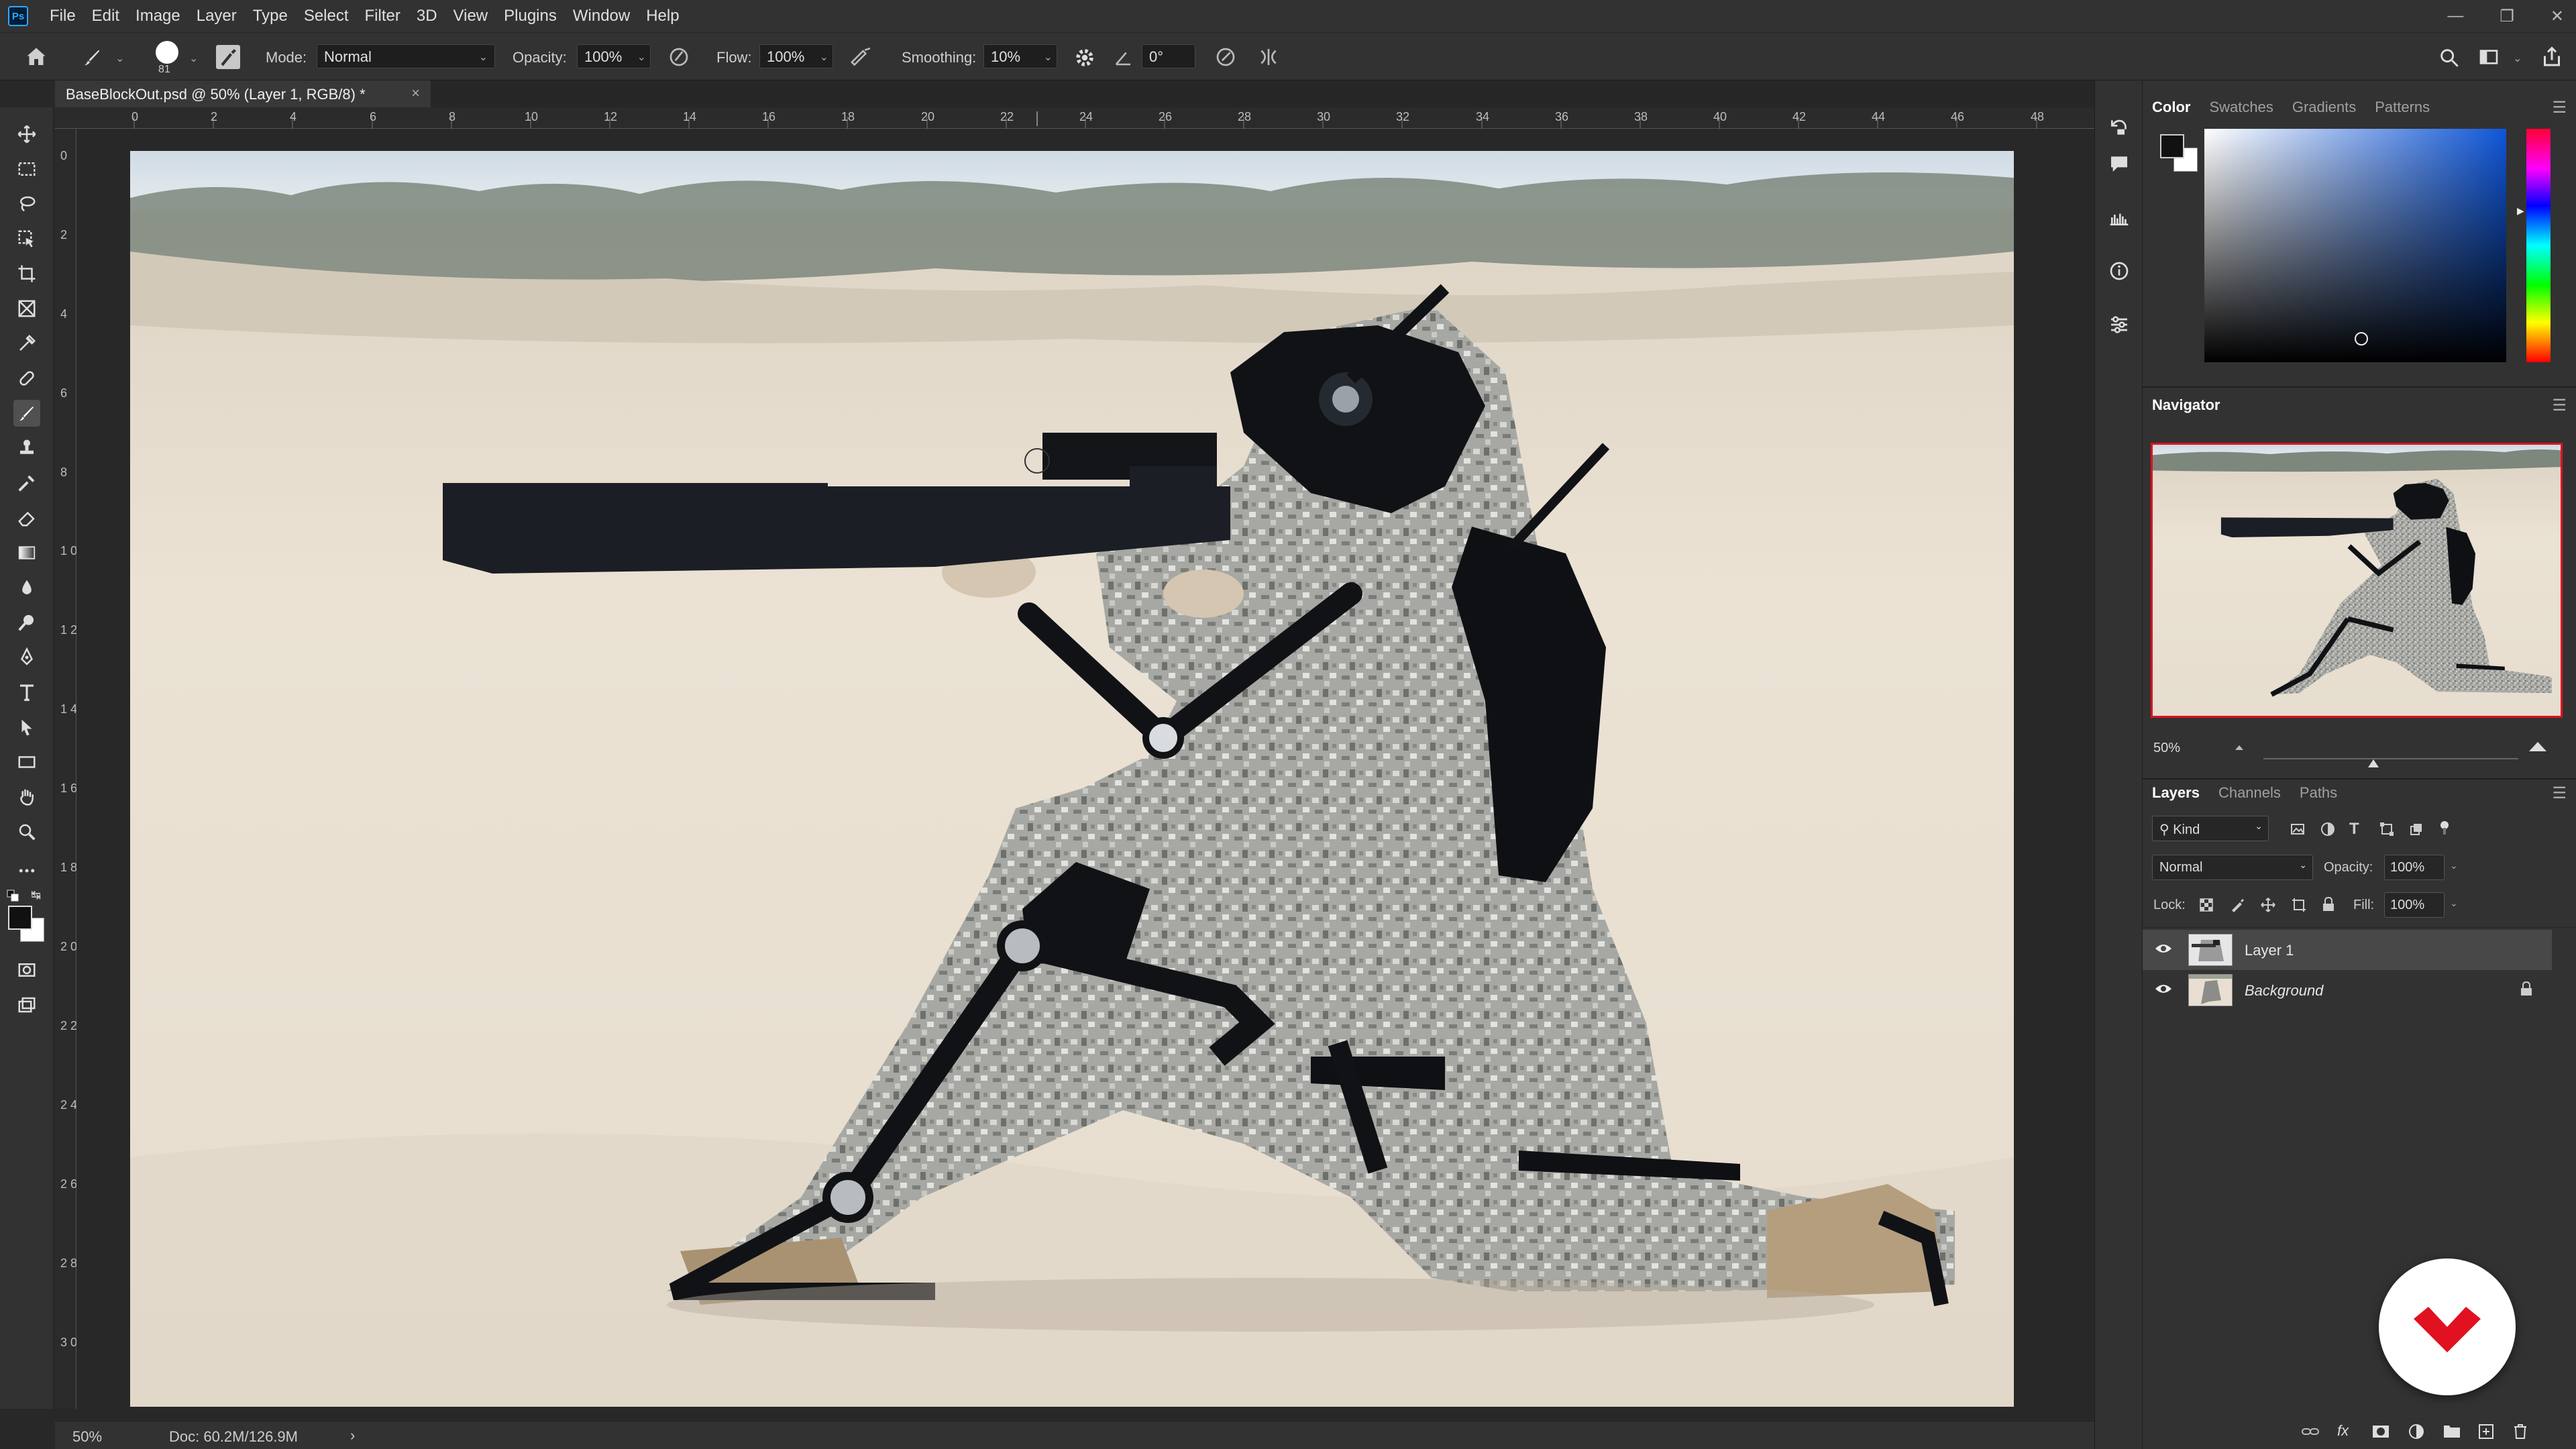 The image size is (2576, 1449). Describe the element at coordinates (2328, 904) in the screenshot. I see `lock-all-icon` at that location.